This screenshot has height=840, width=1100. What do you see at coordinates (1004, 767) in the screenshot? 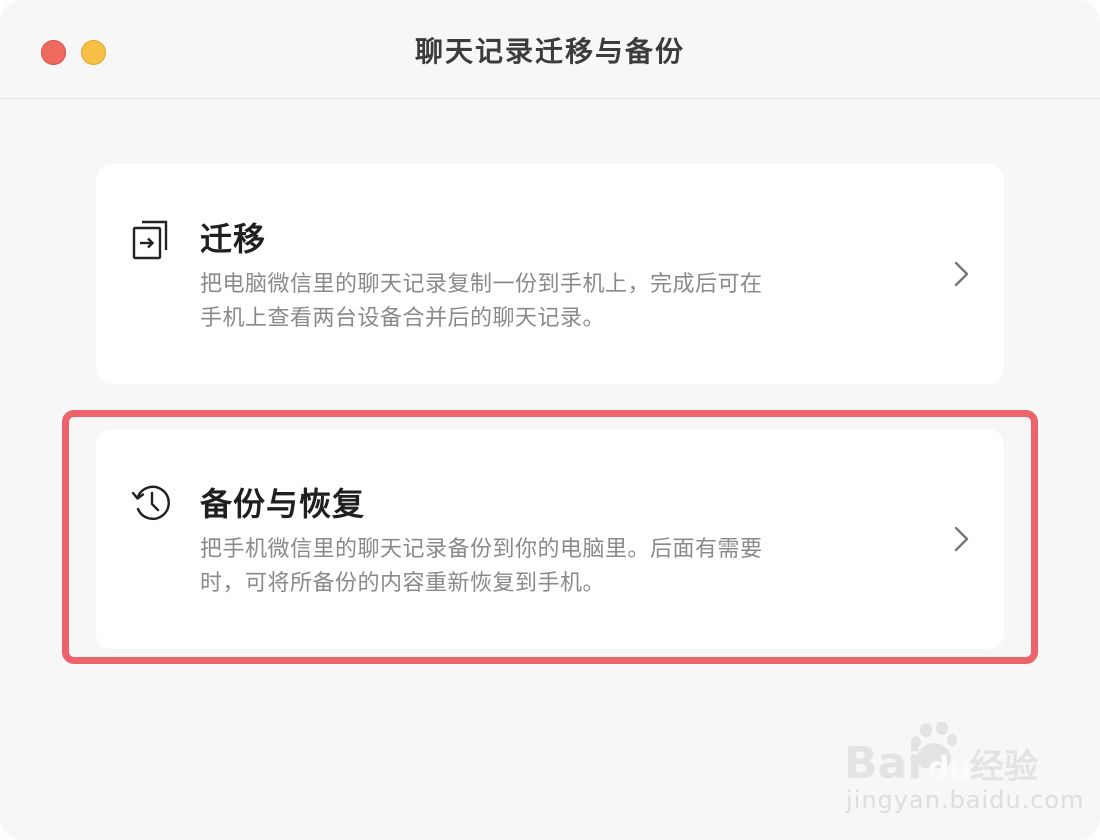
I see `svg-text: 经验` at bounding box center [1004, 767].